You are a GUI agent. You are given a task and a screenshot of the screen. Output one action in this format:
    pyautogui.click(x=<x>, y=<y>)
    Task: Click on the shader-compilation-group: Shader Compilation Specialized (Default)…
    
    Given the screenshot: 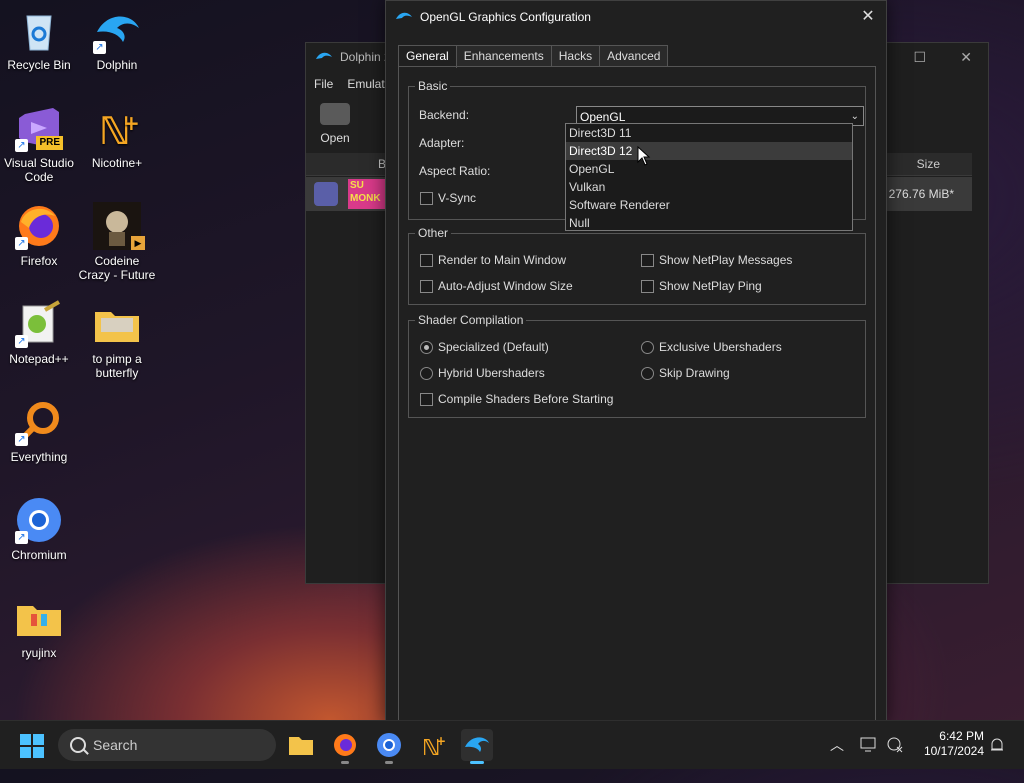 What is the action you would take?
    pyautogui.click(x=637, y=365)
    